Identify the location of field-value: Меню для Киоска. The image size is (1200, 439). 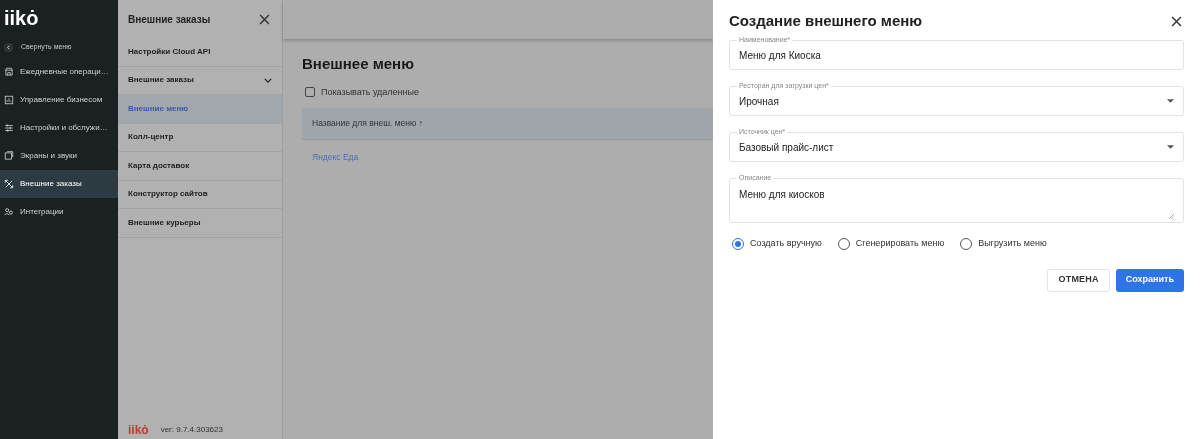
(780, 55).